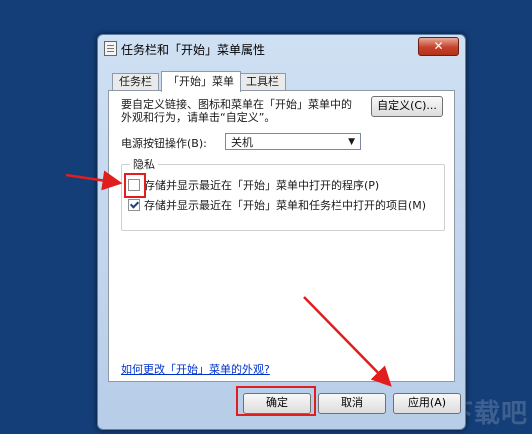 The height and width of the screenshot is (434, 532). I want to click on store-recent-programs-option: 存储并显示最近在「开始」菜单中打开的程序(P), so click(253, 186).